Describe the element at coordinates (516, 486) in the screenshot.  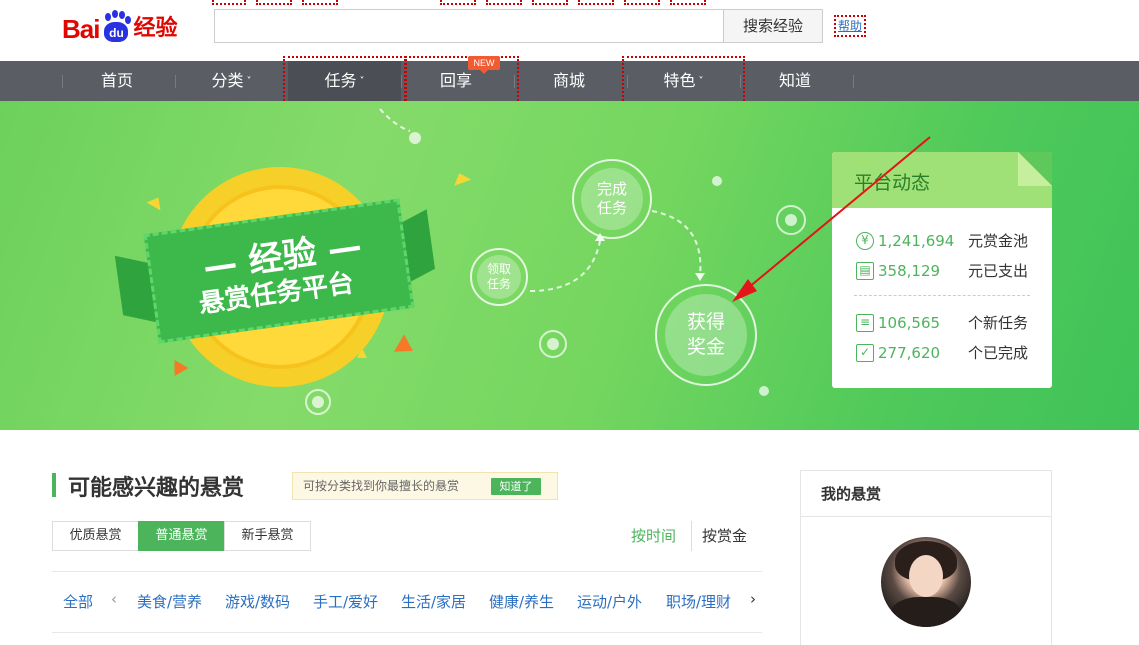
I see `got-it-button: 知道了` at that location.